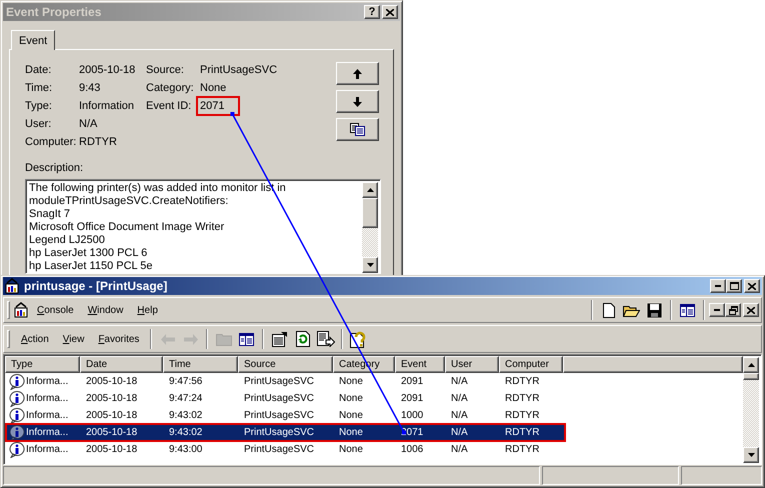  I want to click on window-title: printusage - [PrintUsage], so click(96, 286).